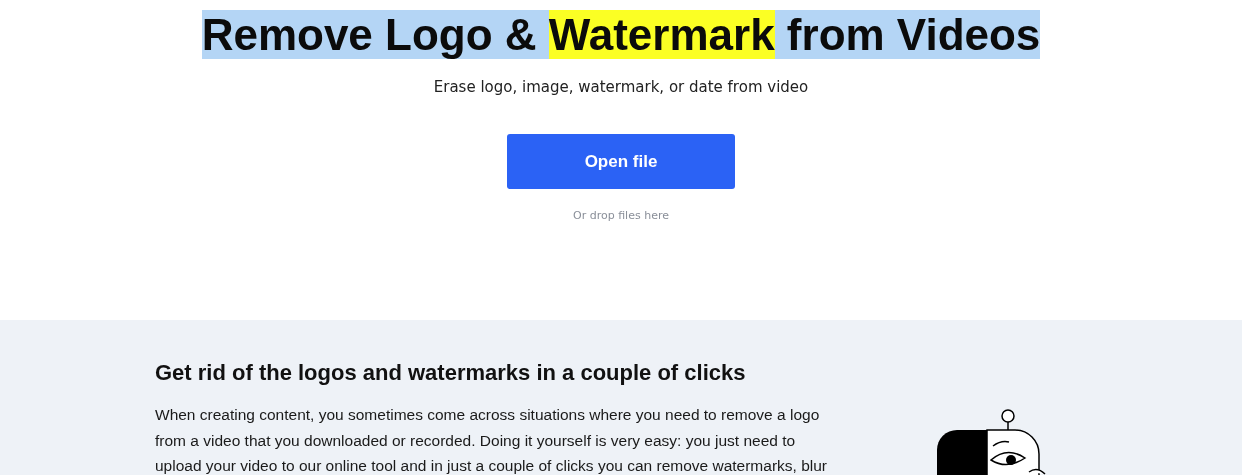 The image size is (1242, 475). Describe the element at coordinates (451, 373) in the screenshot. I see `section-heading: Get rid of the logos and watermarks in a couple of clicks` at that location.